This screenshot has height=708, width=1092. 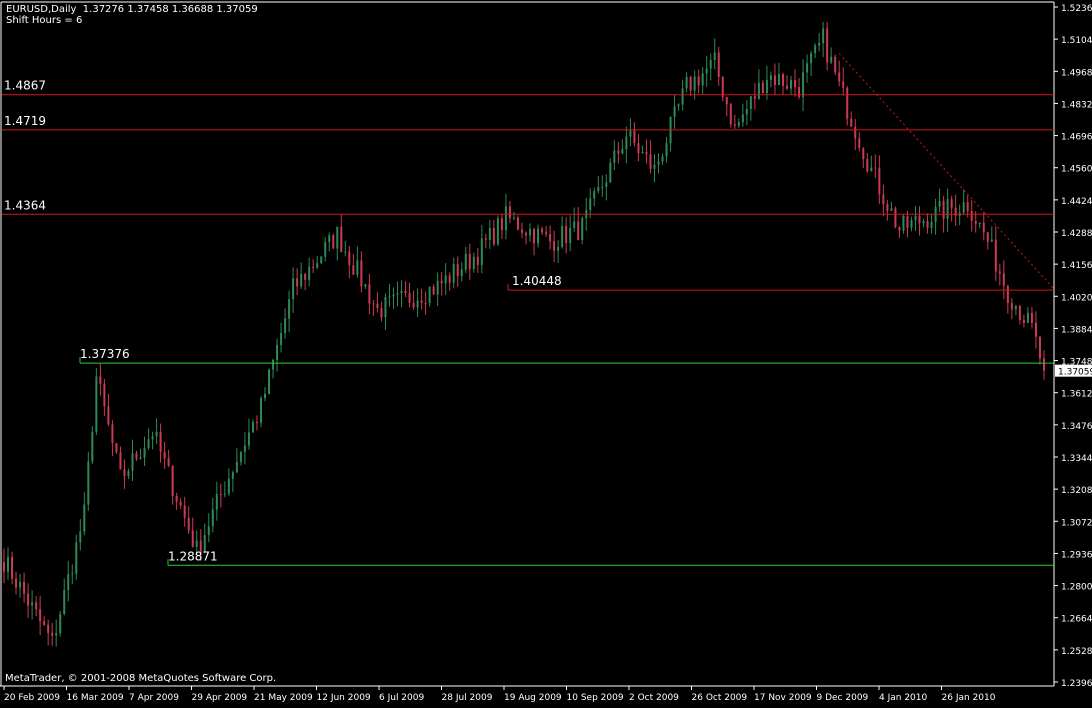 What do you see at coordinates (220, 698) in the screenshot?
I see `time-tick-label: 29 Apr 2009` at bounding box center [220, 698].